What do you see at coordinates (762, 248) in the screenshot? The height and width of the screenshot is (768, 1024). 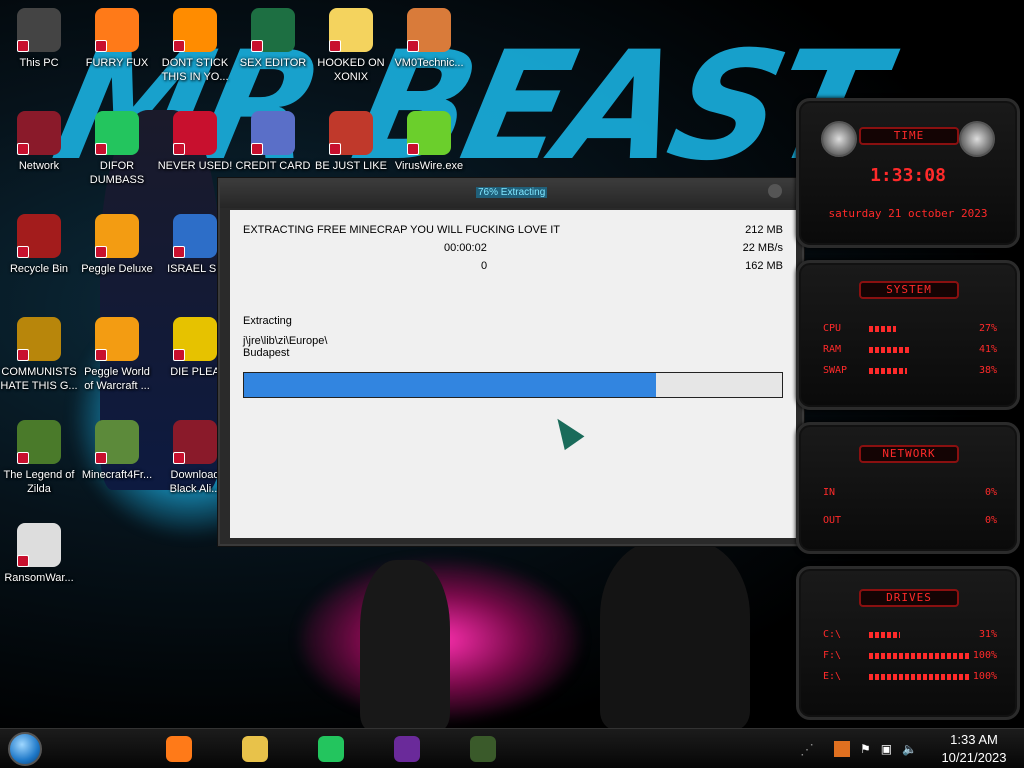 I see `speed: 22 MB/s` at bounding box center [762, 248].